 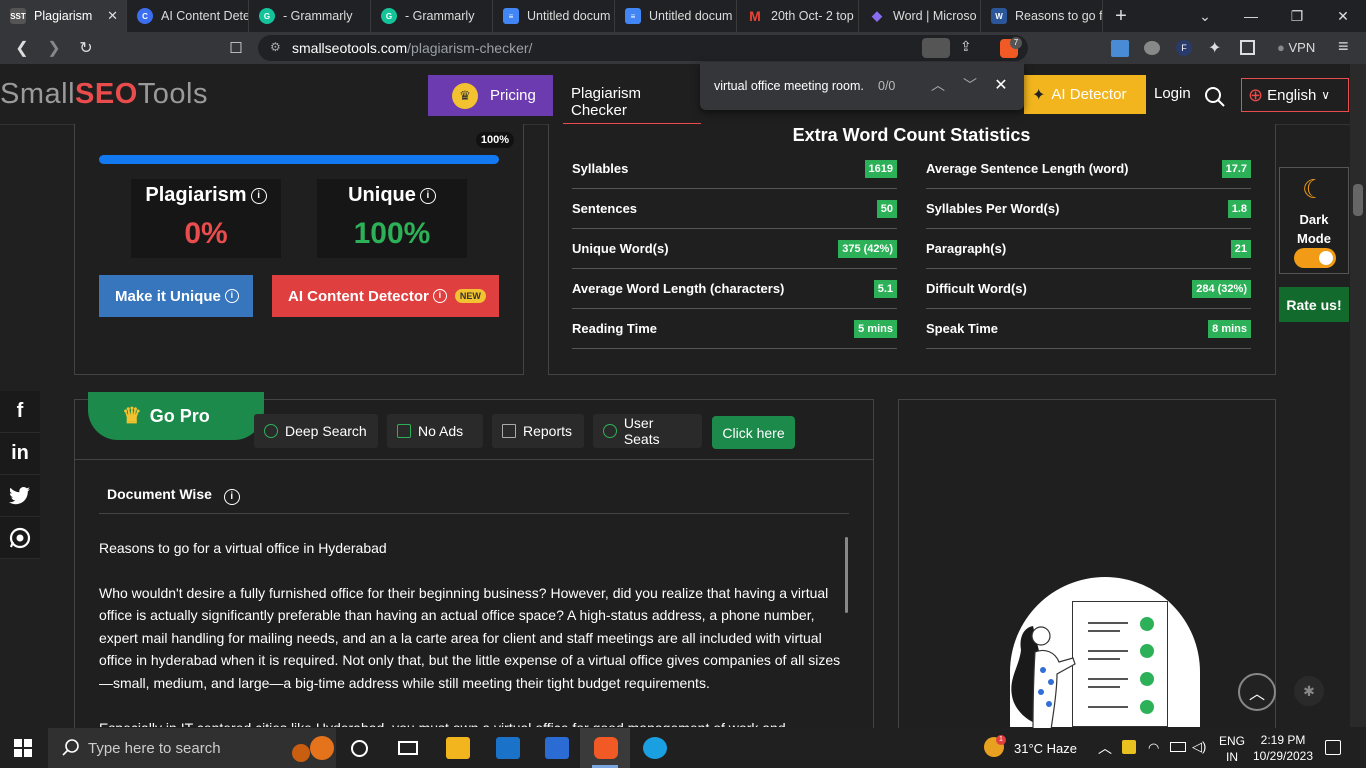 What do you see at coordinates (1001, 85) in the screenshot?
I see `find-close-icon: ✕` at bounding box center [1001, 85].